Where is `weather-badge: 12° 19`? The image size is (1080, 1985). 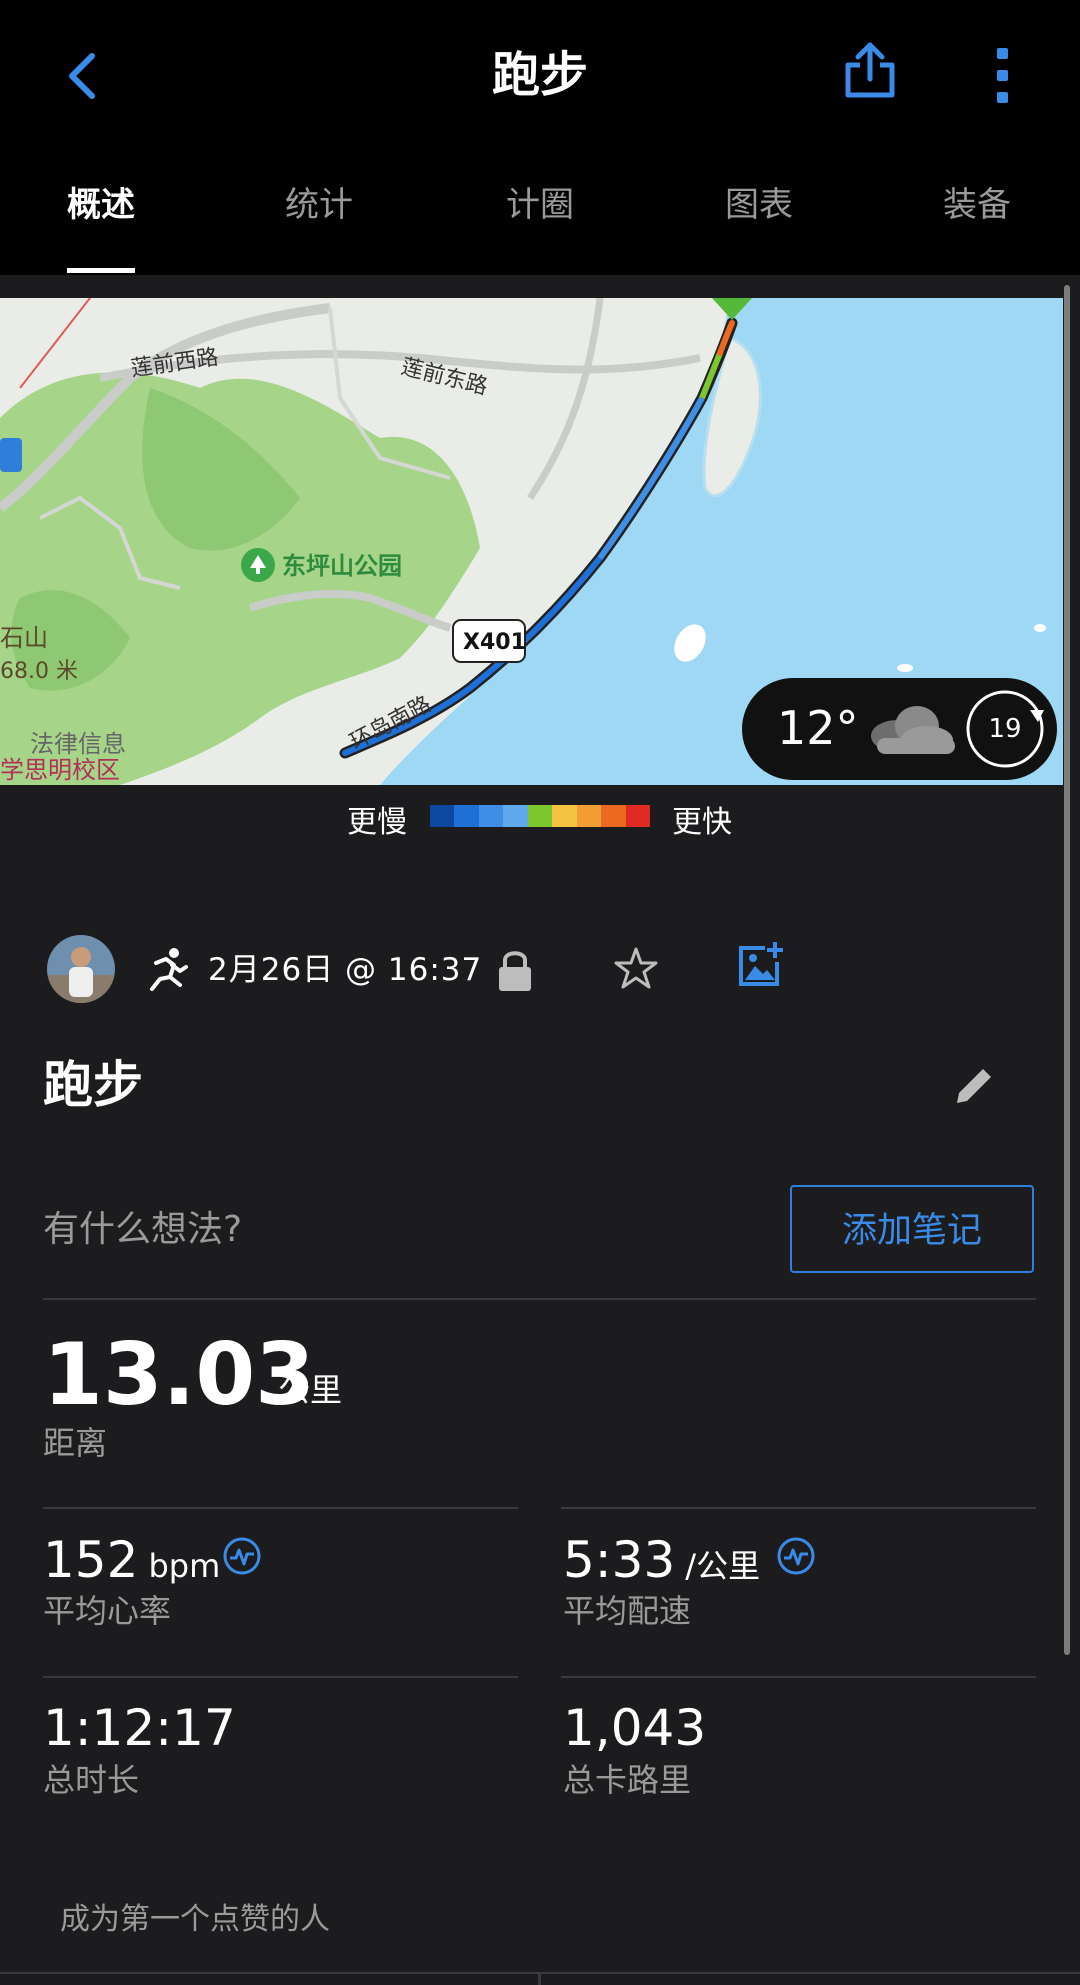 weather-badge: 12° 19 is located at coordinates (899, 729).